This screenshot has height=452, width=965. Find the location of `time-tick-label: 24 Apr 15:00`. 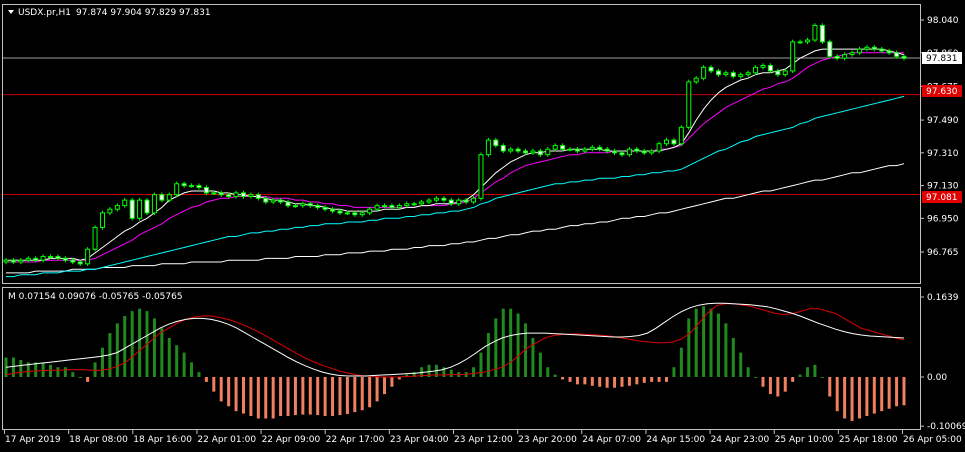

time-tick-label: 24 Apr 15:00 is located at coordinates (675, 440).